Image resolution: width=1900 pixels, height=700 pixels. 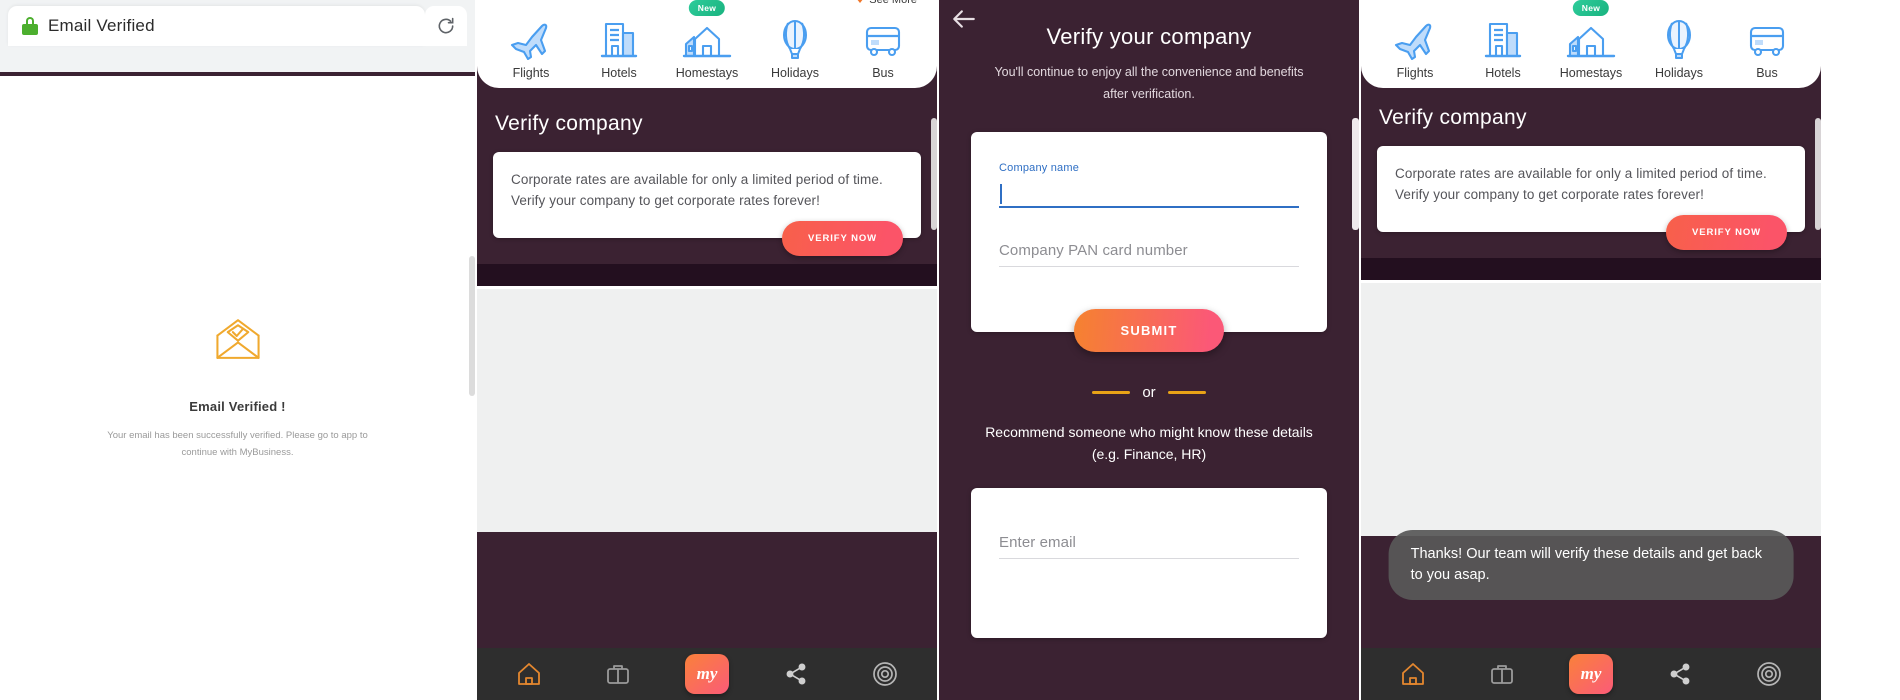 What do you see at coordinates (795, 73) in the screenshot?
I see `nav-label: Holidays` at bounding box center [795, 73].